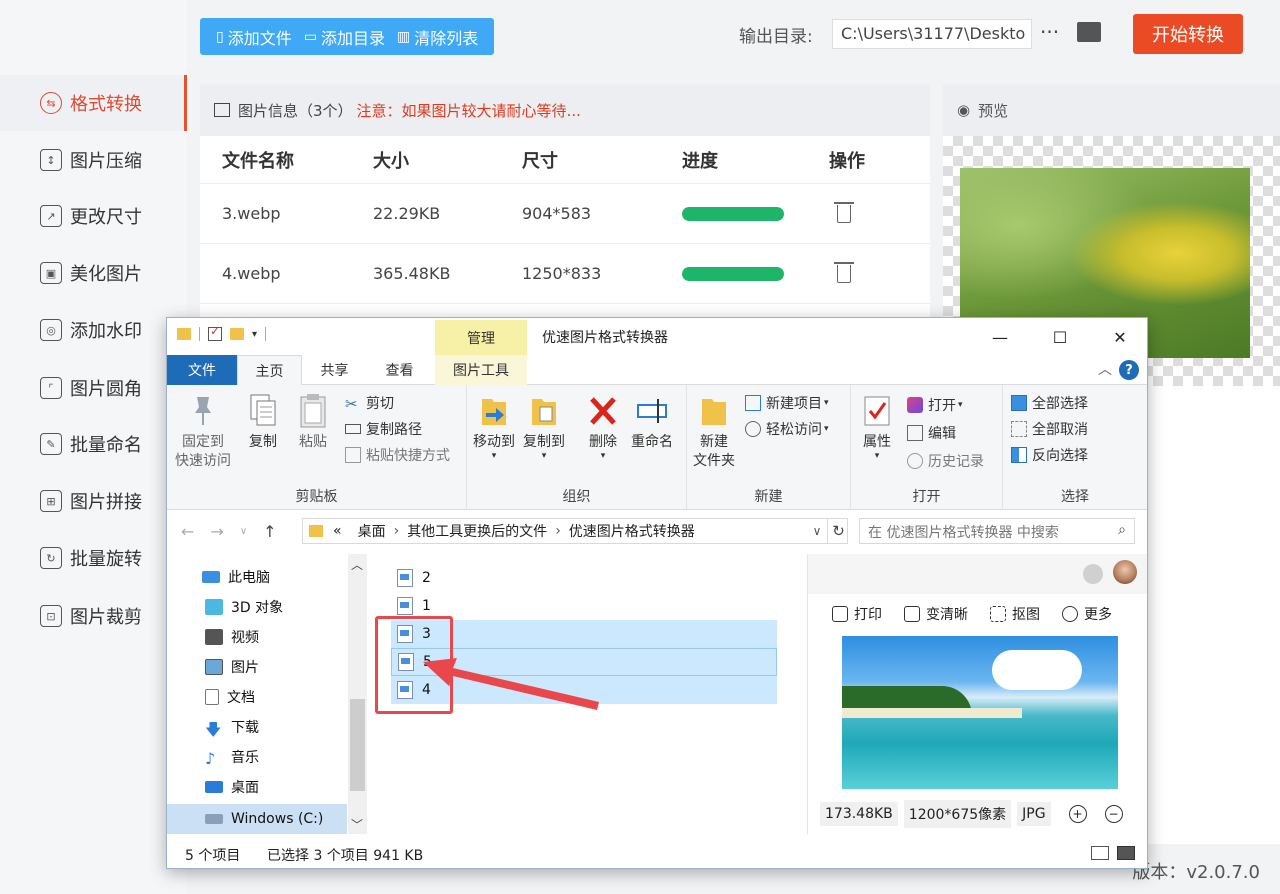  What do you see at coordinates (1049, 32) in the screenshot?
I see `more-options-button: ···` at bounding box center [1049, 32].